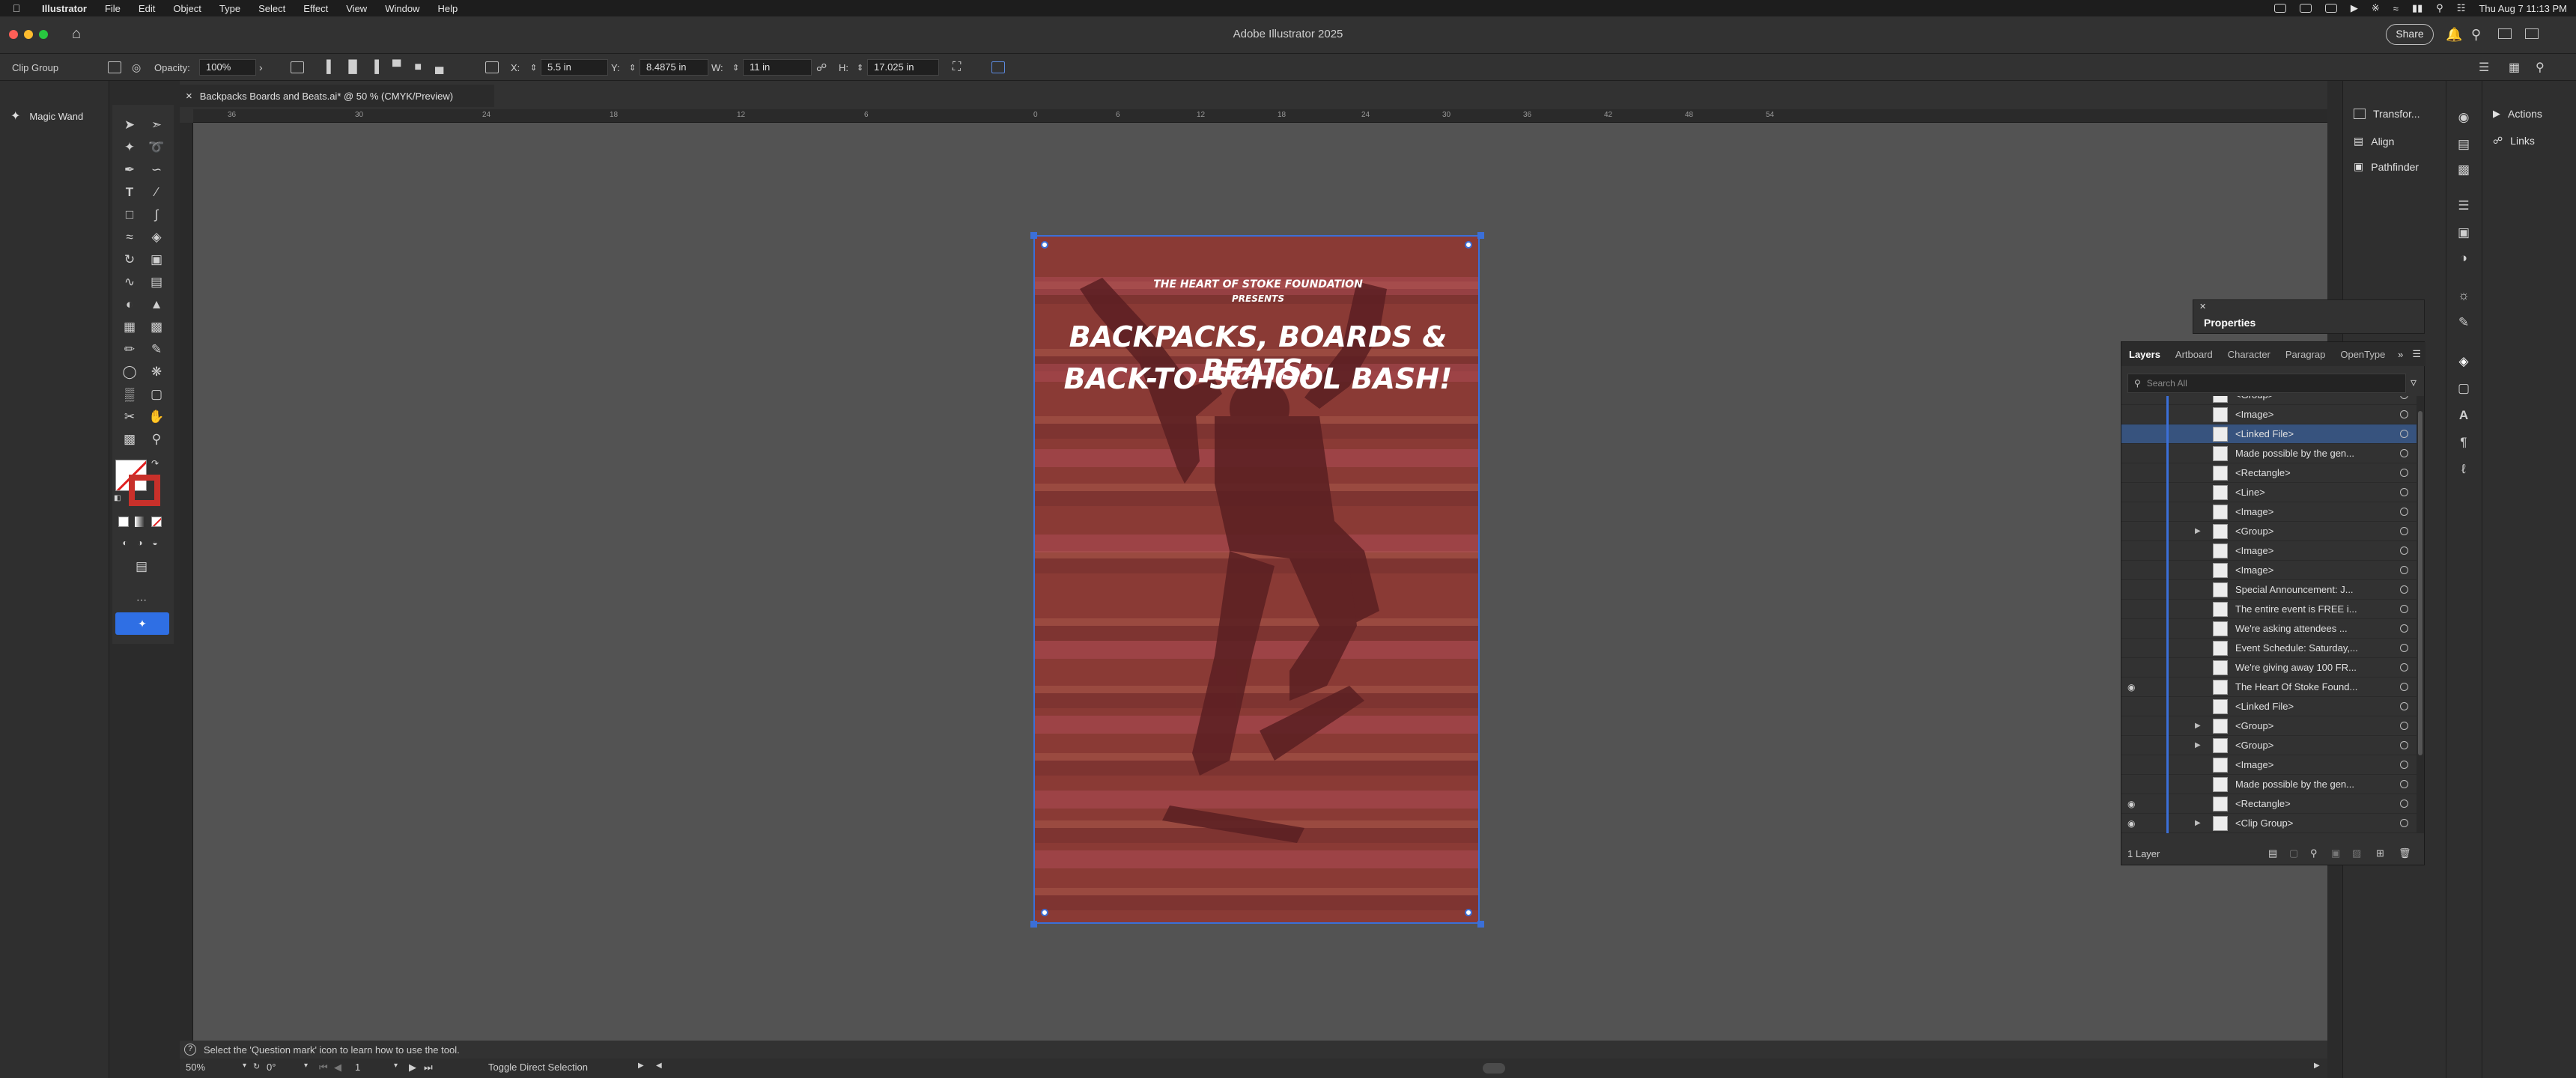  Describe the element at coordinates (147, 8) in the screenshot. I see `menu-edit: Edit` at that location.